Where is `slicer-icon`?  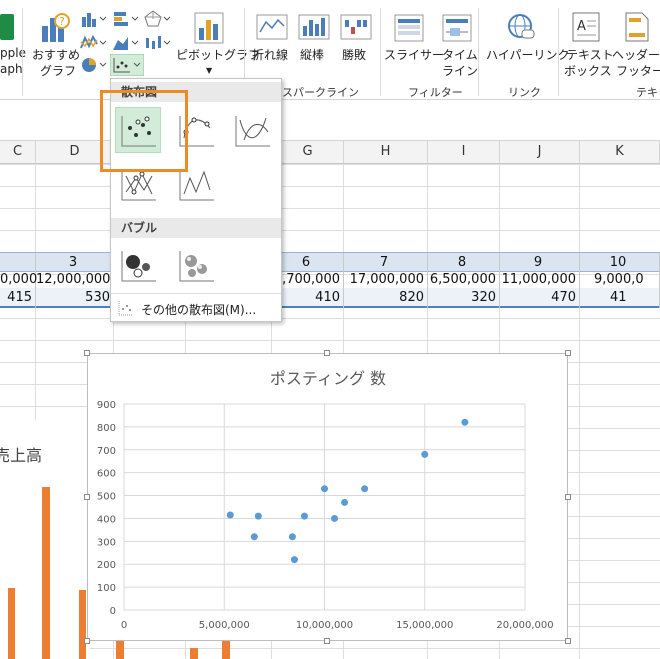 slicer-icon is located at coordinates (409, 28).